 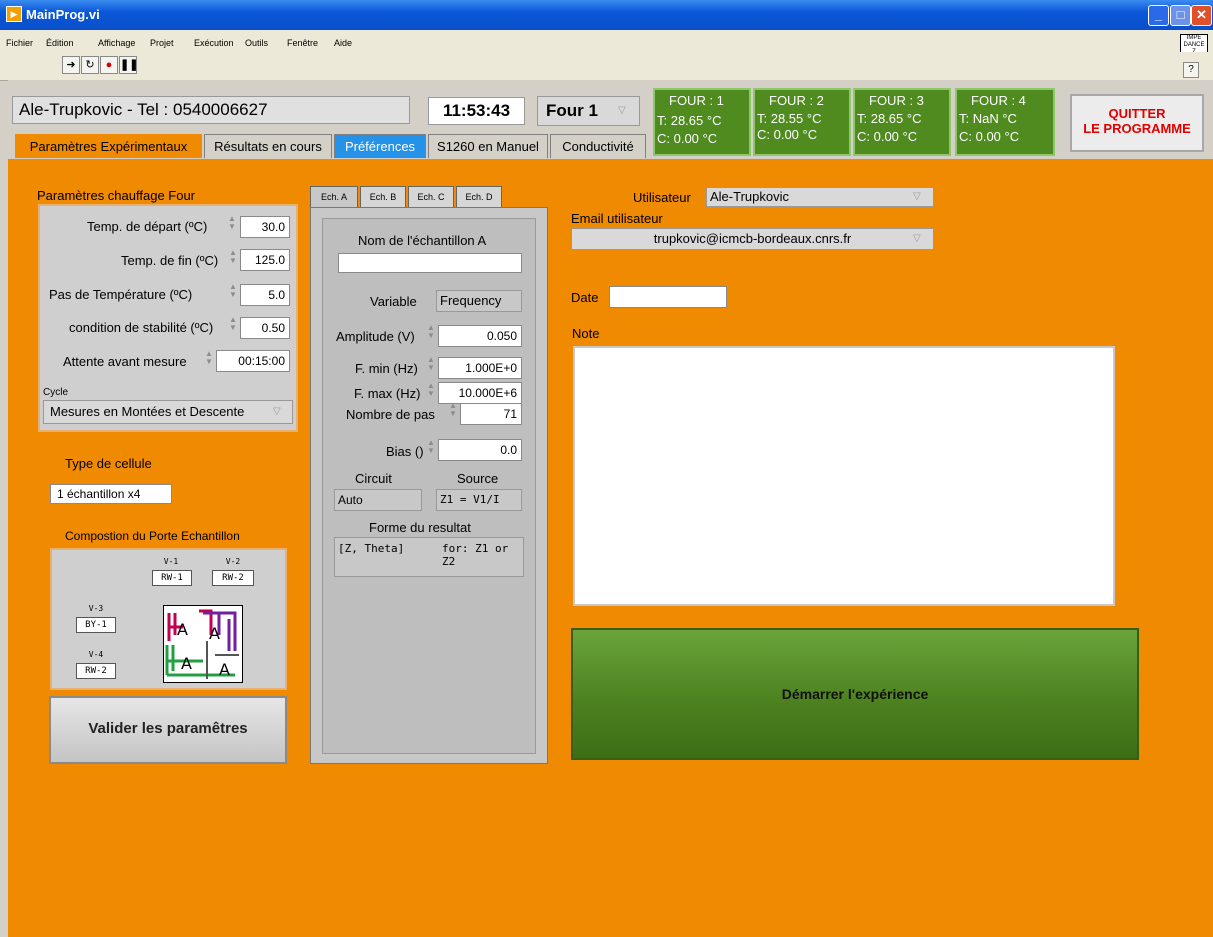 What do you see at coordinates (162, 43) in the screenshot?
I see `menu-projet: Projet` at bounding box center [162, 43].